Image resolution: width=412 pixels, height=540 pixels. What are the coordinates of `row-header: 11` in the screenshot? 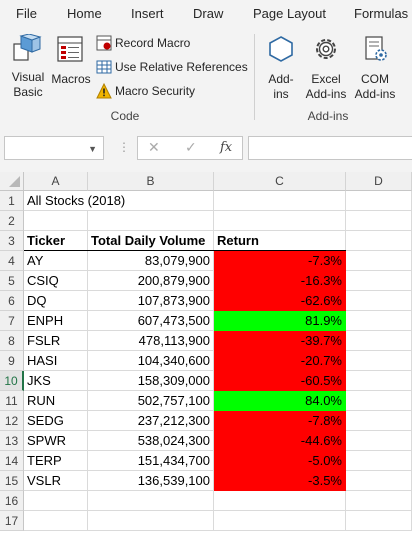 It's located at (12, 401).